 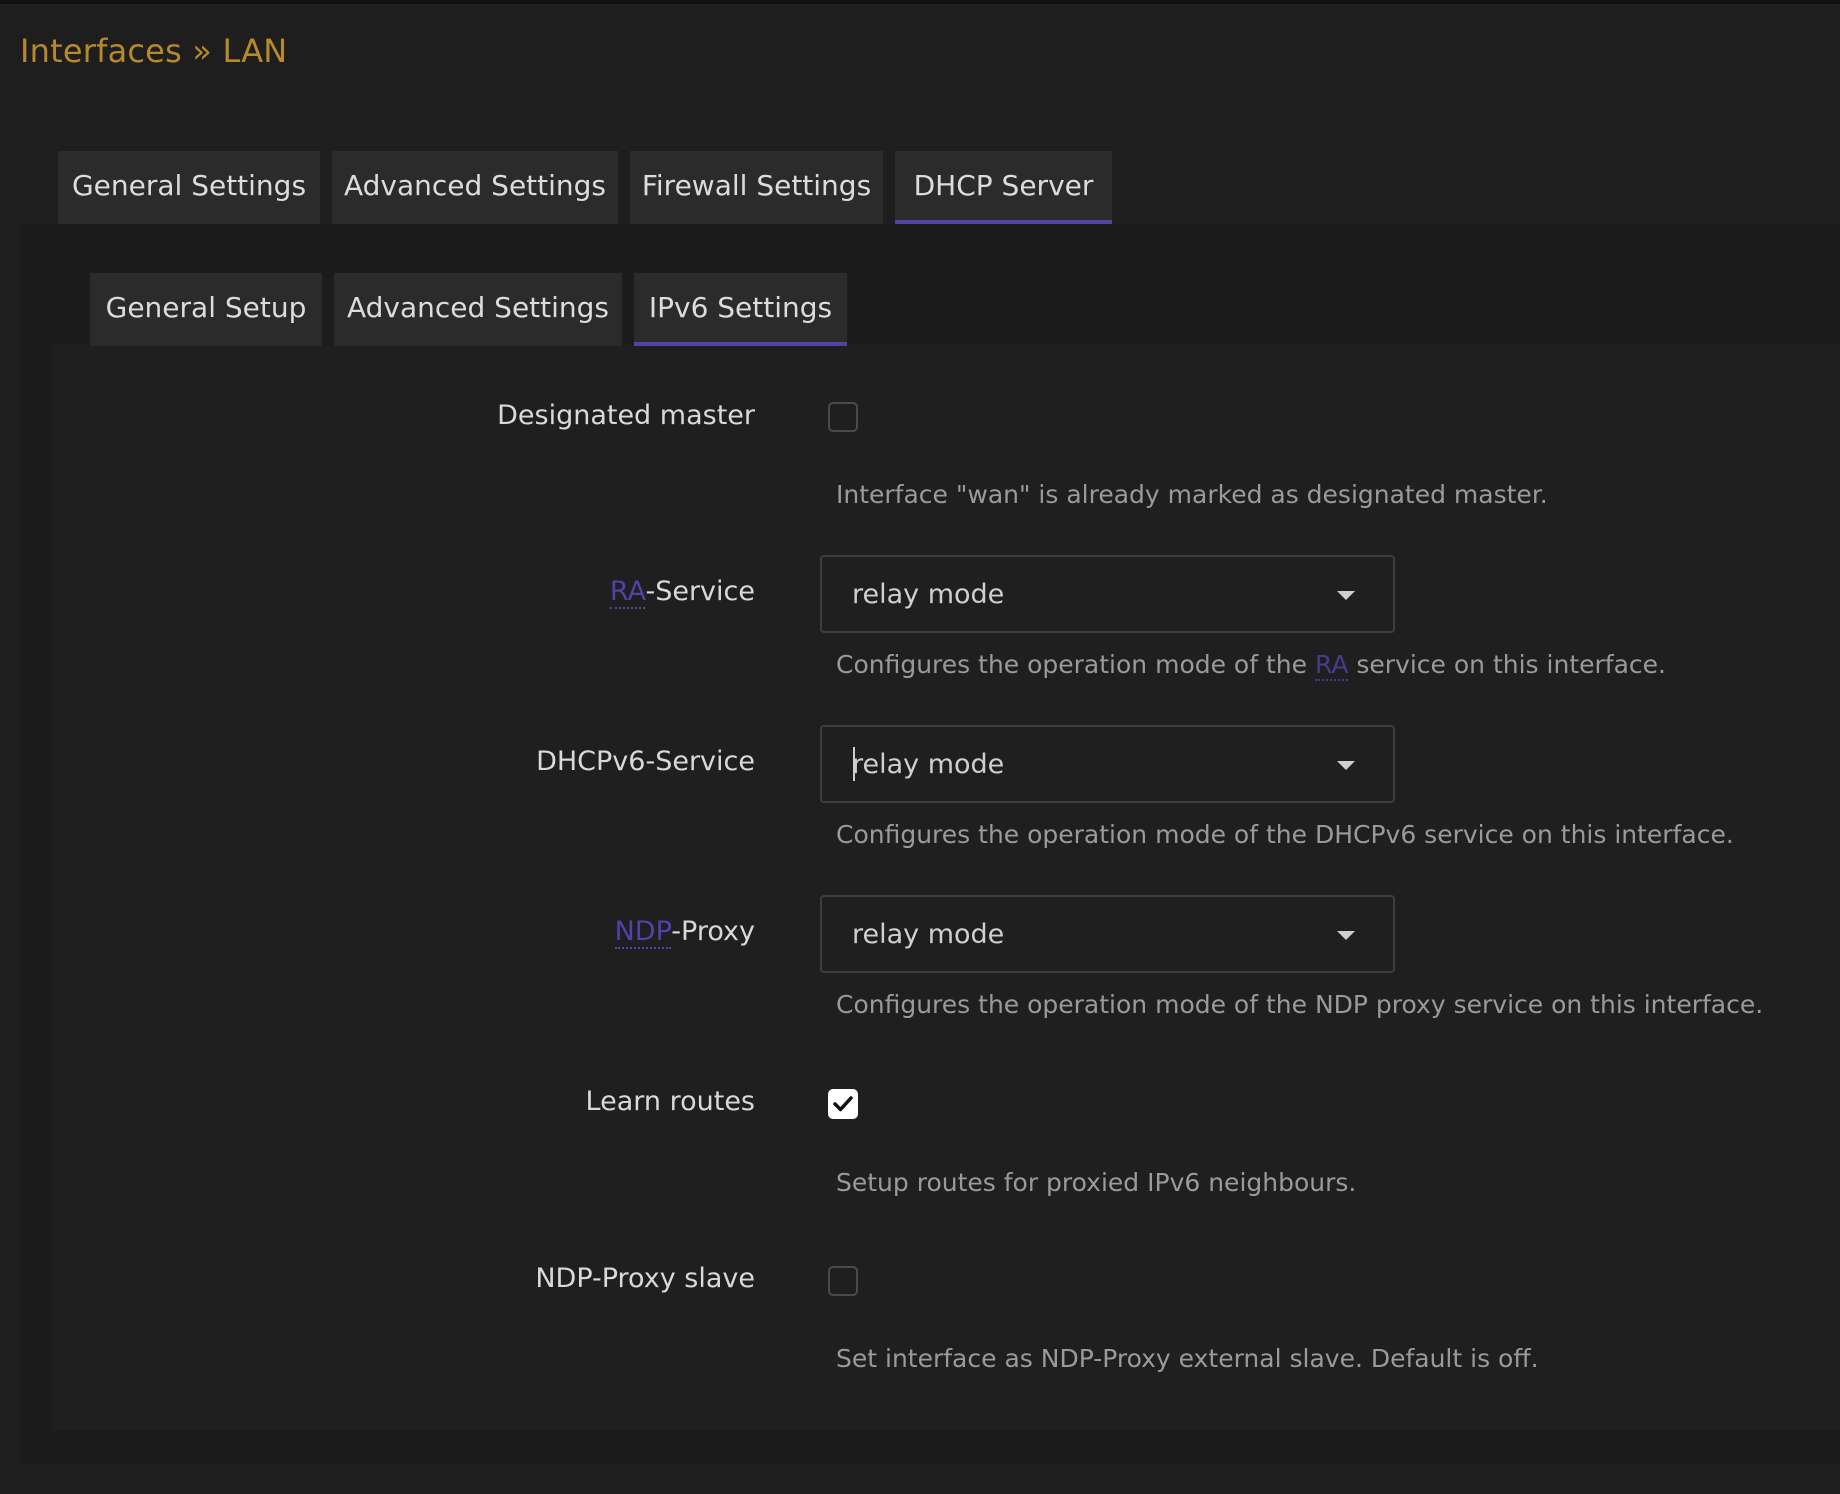 What do you see at coordinates (1107, 934) in the screenshot?
I see `ndp-proxy-select: relay mode` at bounding box center [1107, 934].